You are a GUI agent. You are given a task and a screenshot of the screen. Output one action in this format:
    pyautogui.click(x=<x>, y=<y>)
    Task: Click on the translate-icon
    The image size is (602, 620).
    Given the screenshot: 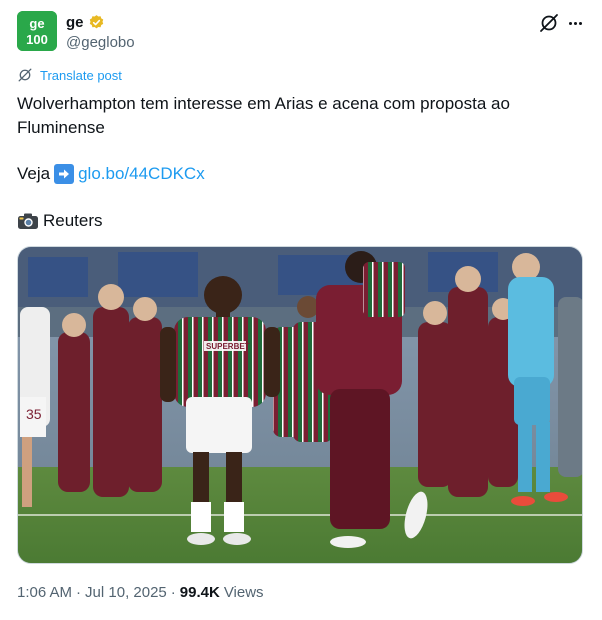 What is the action you would take?
    pyautogui.click(x=25, y=75)
    